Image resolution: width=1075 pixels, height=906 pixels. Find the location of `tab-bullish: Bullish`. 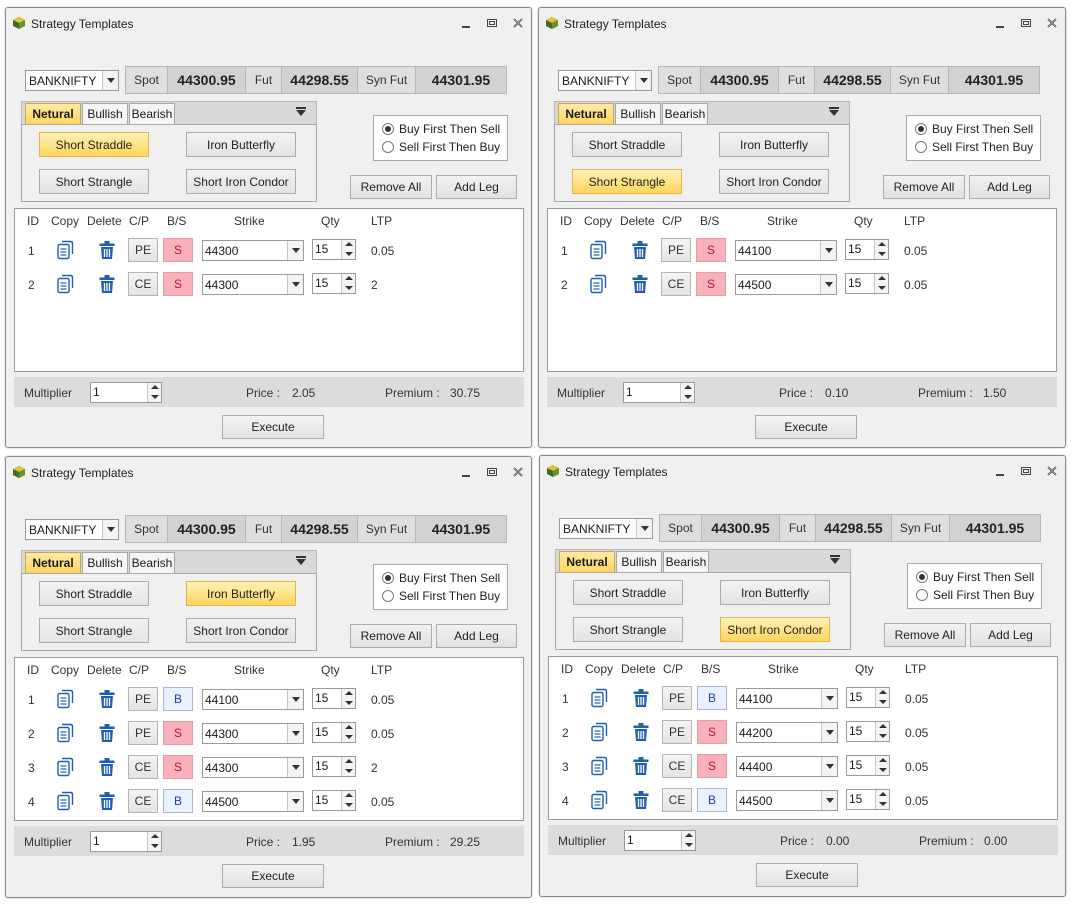

tab-bullish: Bullish is located at coordinates (638, 114).